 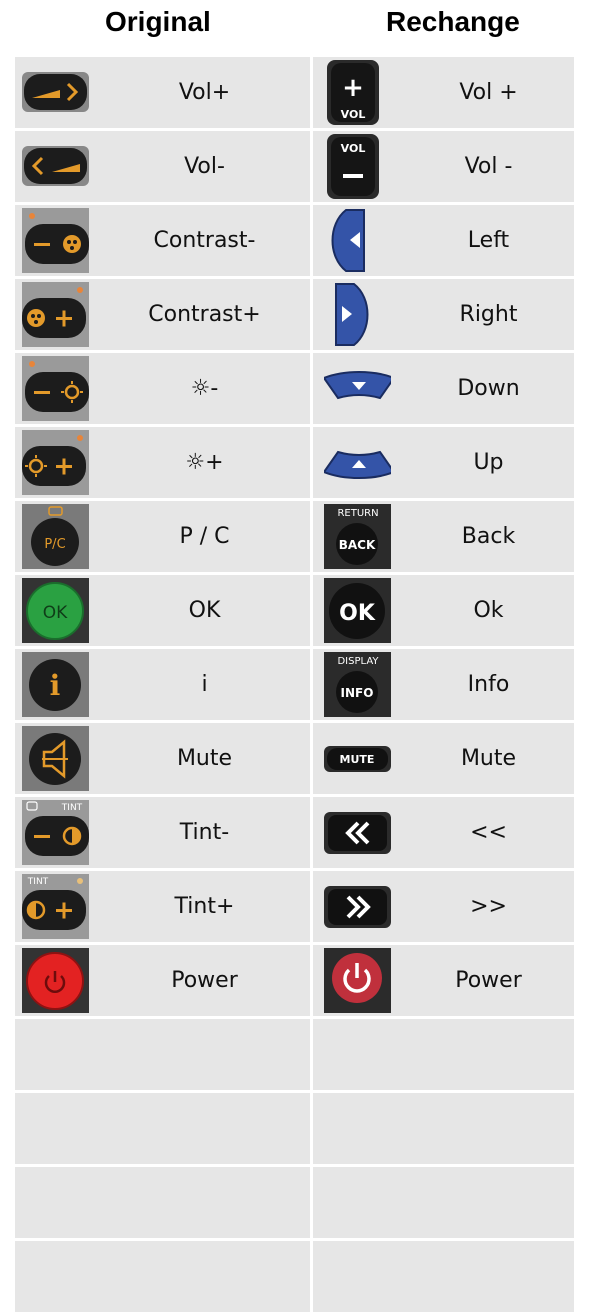 I want to click on rechange-cell: Power, so click(x=443, y=980).